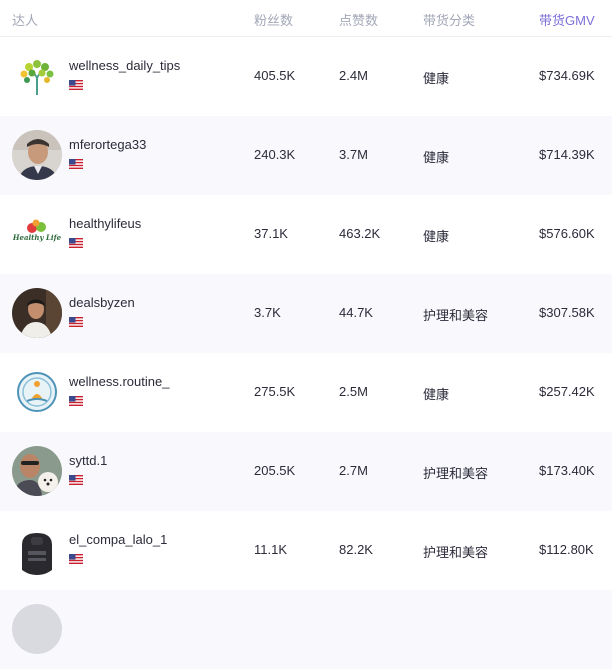 The image size is (612, 669). What do you see at coordinates (271, 233) in the screenshot?
I see `followers-value: 37.1K` at bounding box center [271, 233].